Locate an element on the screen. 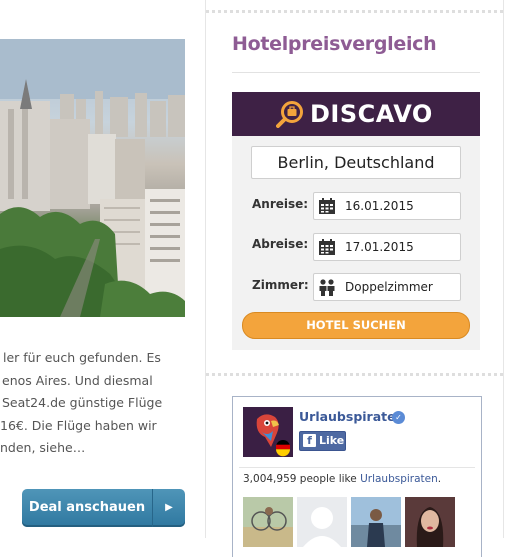 The height and width of the screenshot is (557, 508). facebook-like-button: f Like is located at coordinates (322, 441).